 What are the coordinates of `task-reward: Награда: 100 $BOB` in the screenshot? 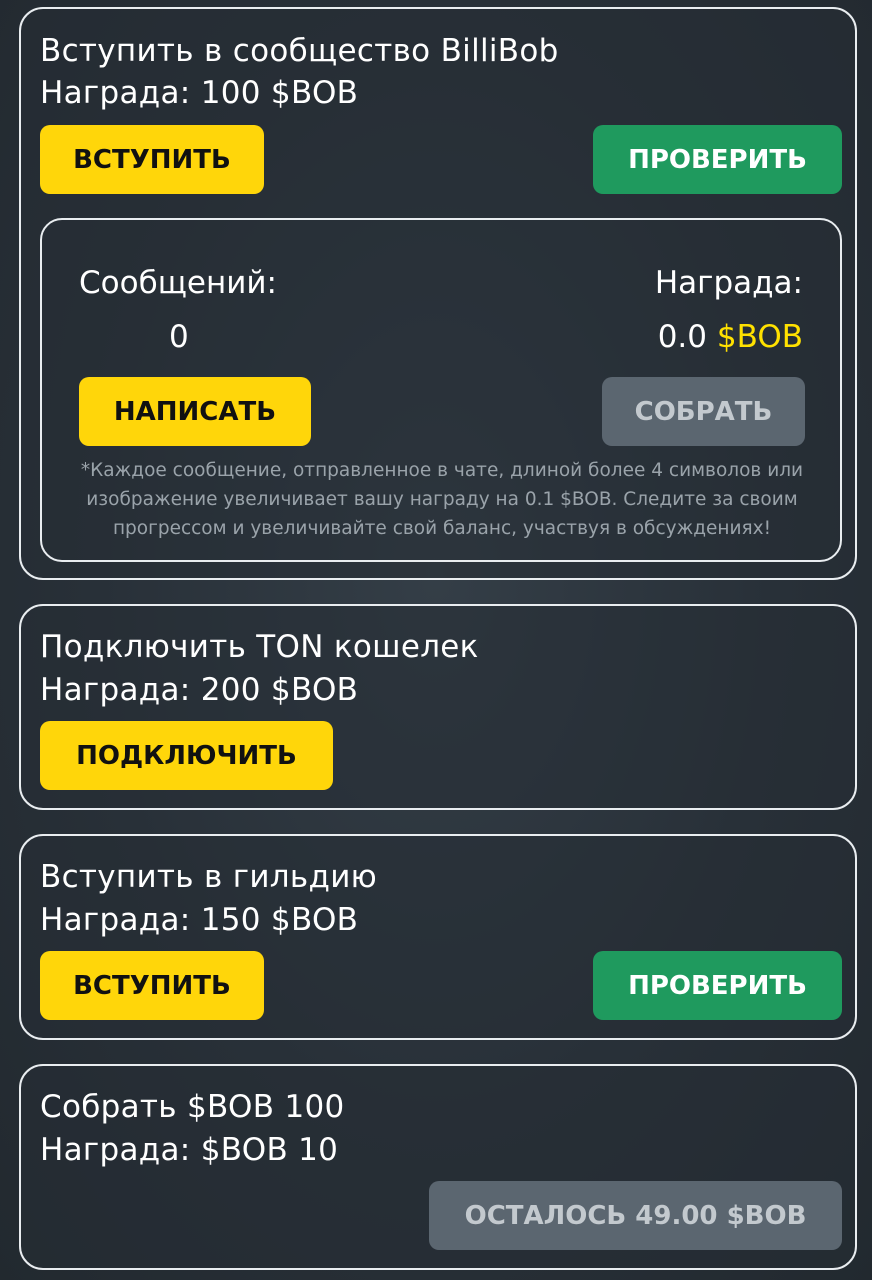 It's located at (199, 93).